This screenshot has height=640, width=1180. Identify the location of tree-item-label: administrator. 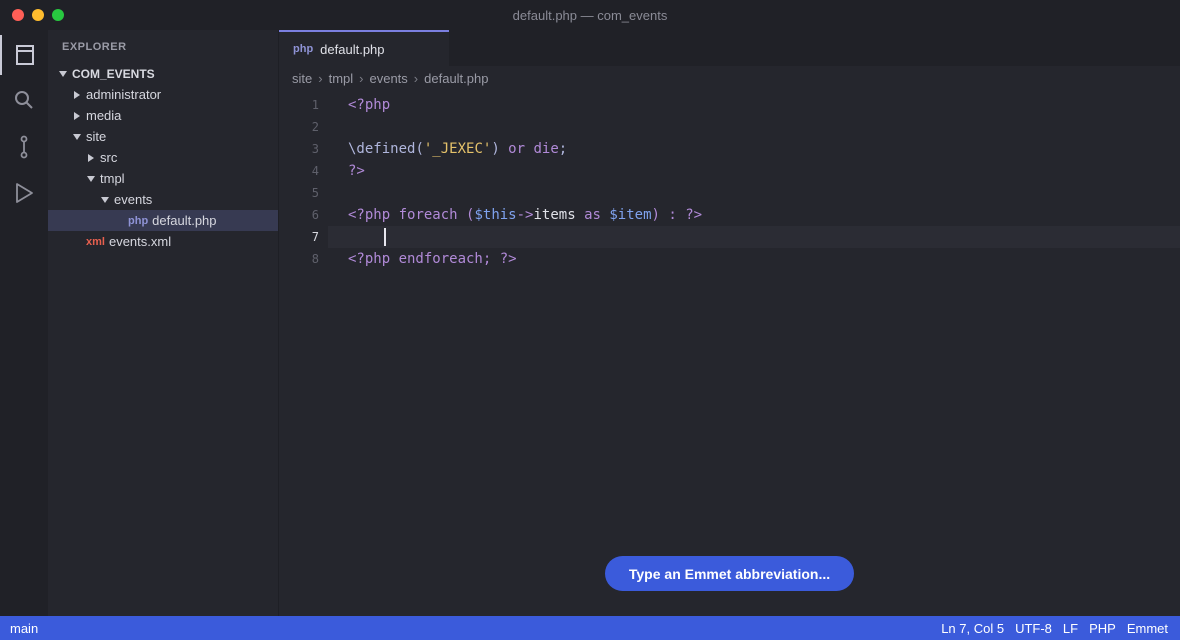
(124, 94).